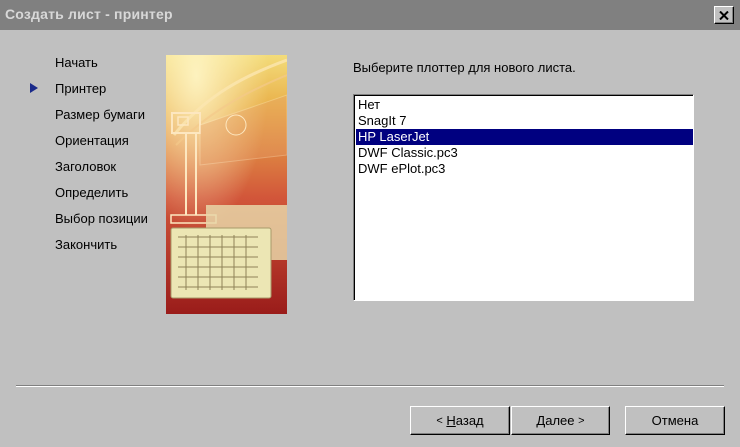  I want to click on plotter-illustration, so click(226, 184).